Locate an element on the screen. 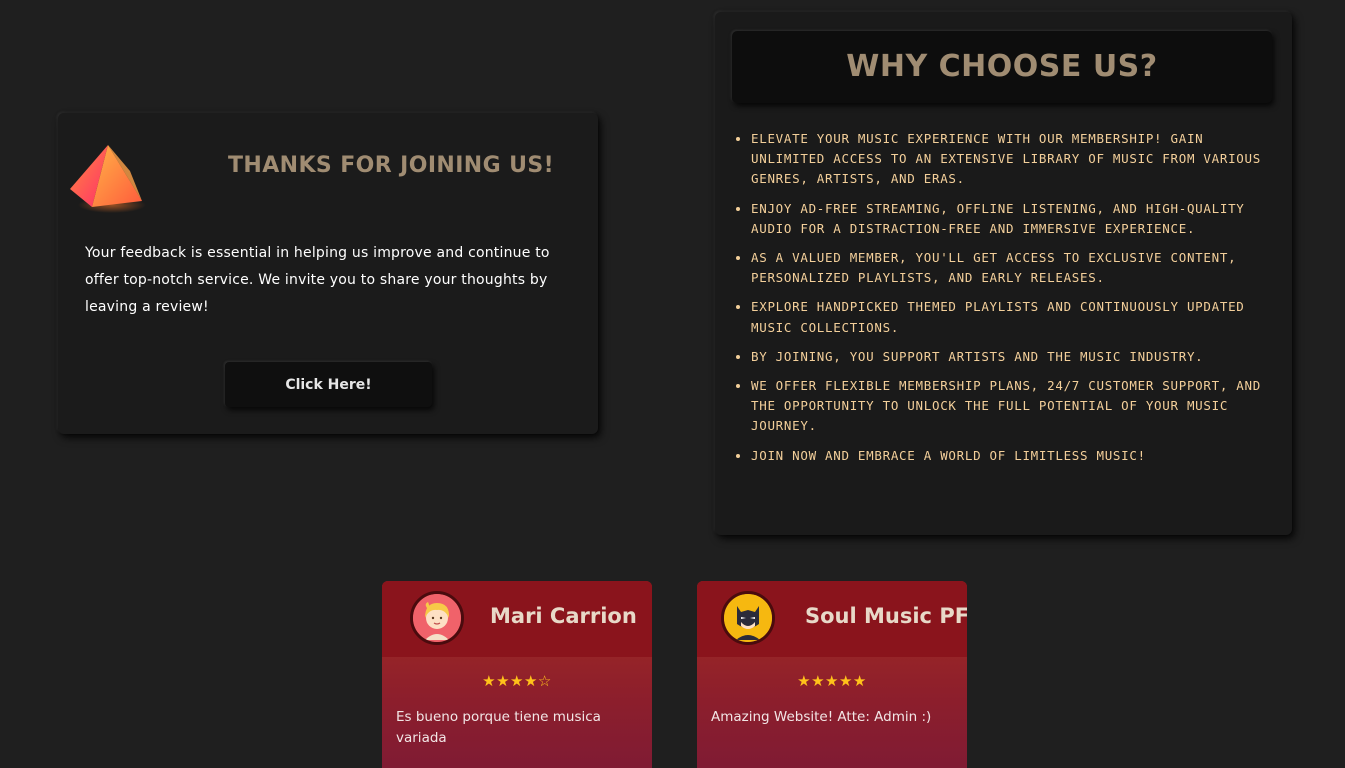 This screenshot has height=768, width=1345. why-title: WHY CHOOSE US? is located at coordinates (1002, 66).